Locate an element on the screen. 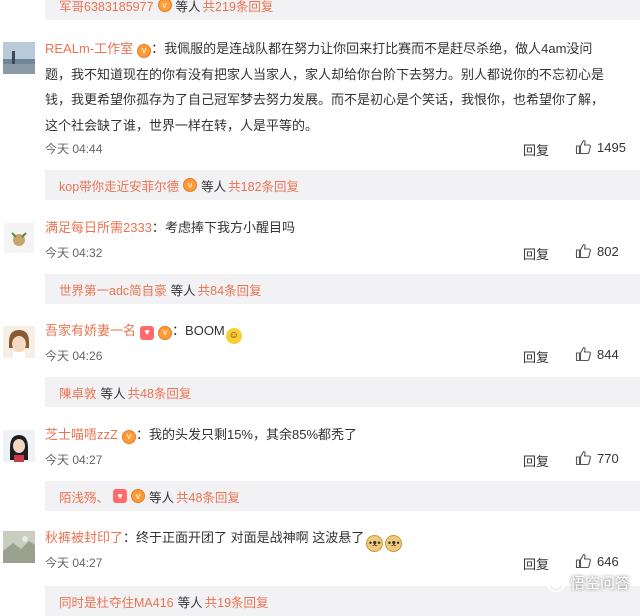 The image size is (640, 616). like-button: 646 is located at coordinates (597, 561).